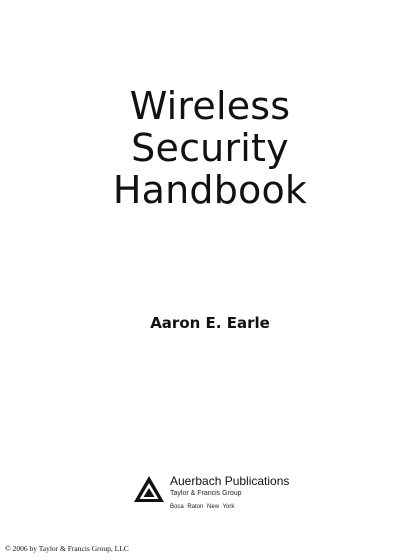  What do you see at coordinates (210, 323) in the screenshot?
I see `book-author: Aaron E. Earle` at bounding box center [210, 323].